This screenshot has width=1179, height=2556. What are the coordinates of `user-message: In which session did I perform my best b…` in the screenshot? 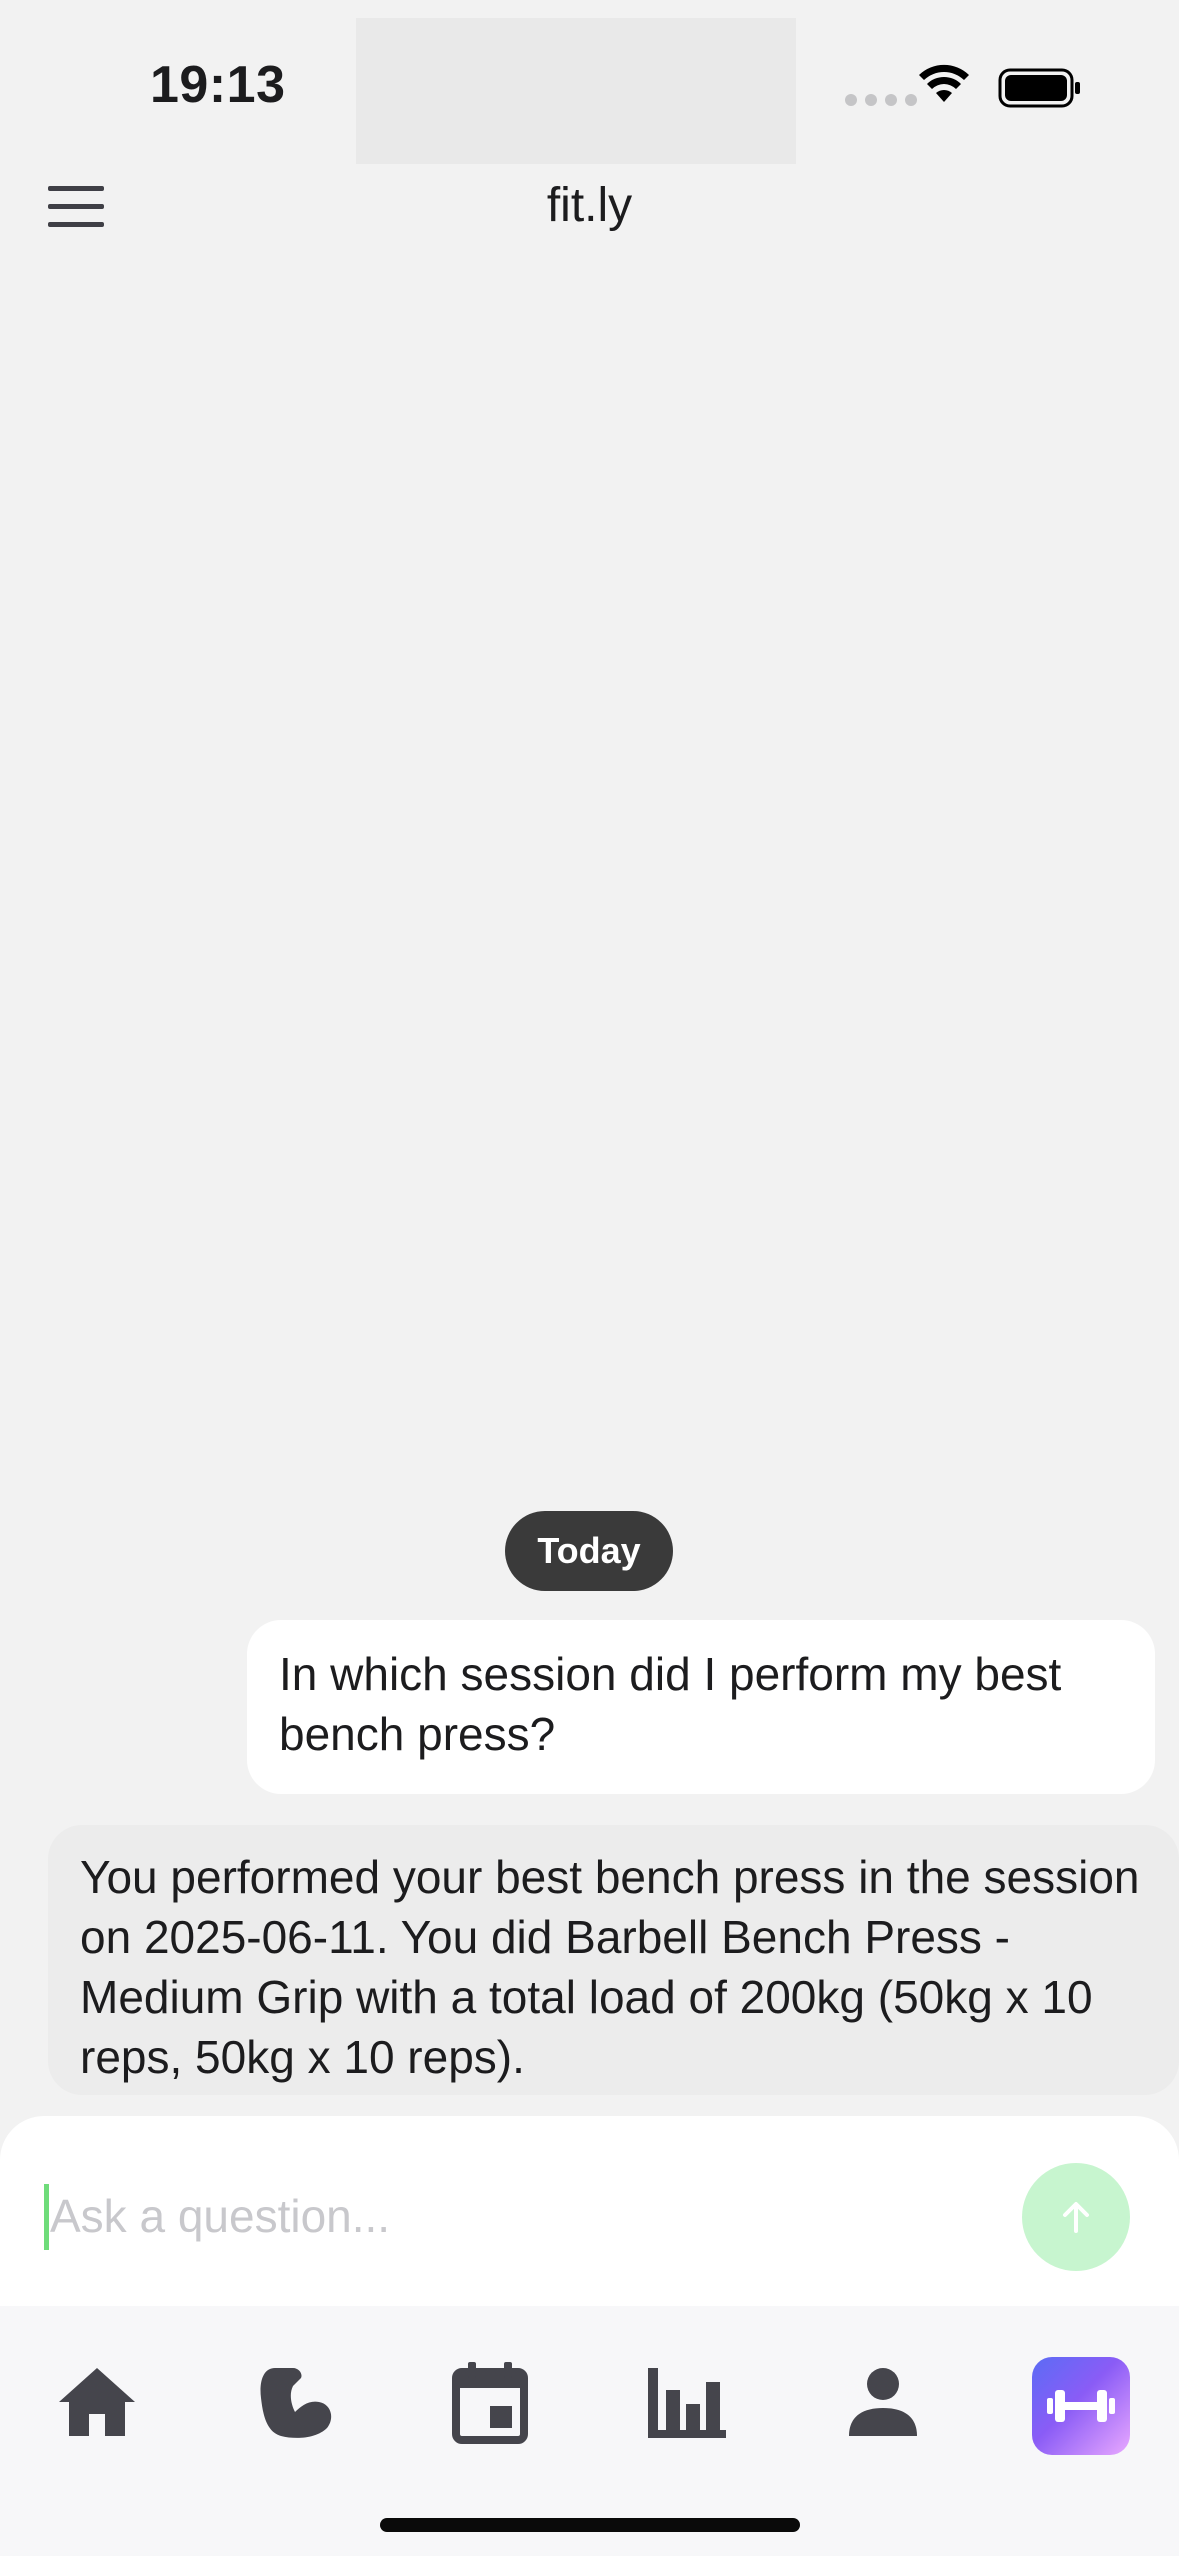 It's located at (701, 1707).